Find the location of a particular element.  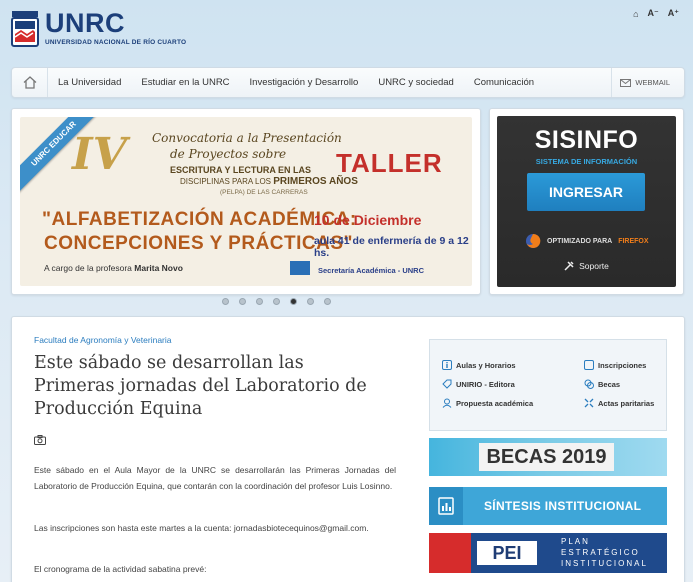

slide-line2: de Proyectos sobre is located at coordinates (228, 154).